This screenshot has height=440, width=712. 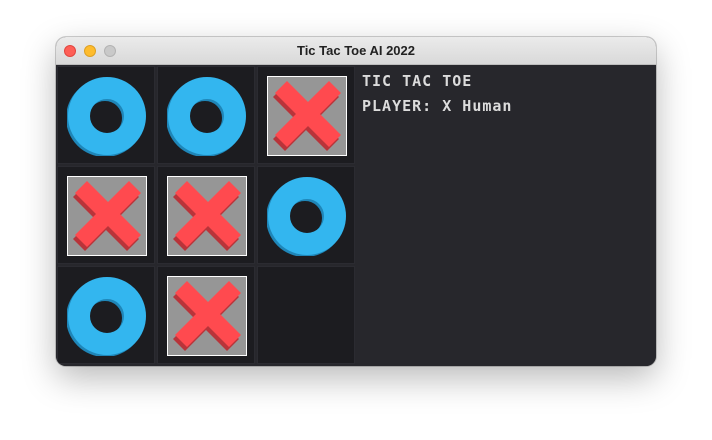 What do you see at coordinates (417, 81) in the screenshot?
I see `game-heading: TIC TAC TOE` at bounding box center [417, 81].